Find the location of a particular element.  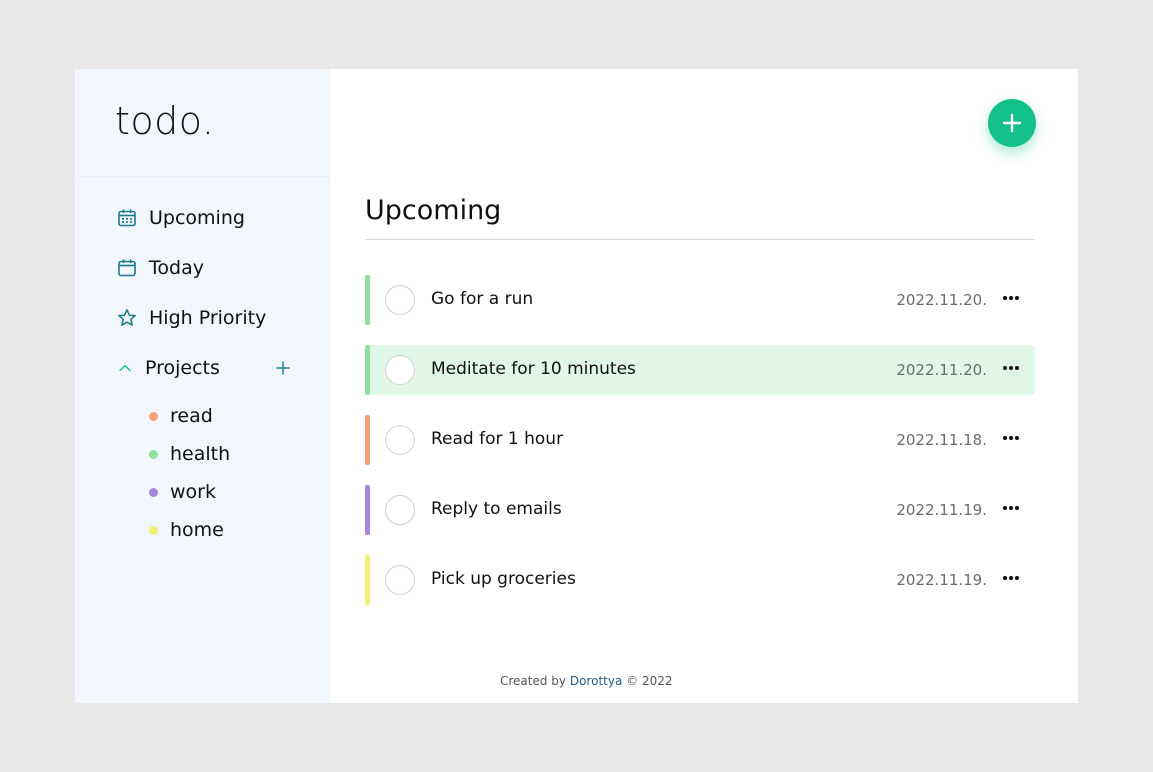

task-title: Meditate for 10 minutes is located at coordinates (533, 369).